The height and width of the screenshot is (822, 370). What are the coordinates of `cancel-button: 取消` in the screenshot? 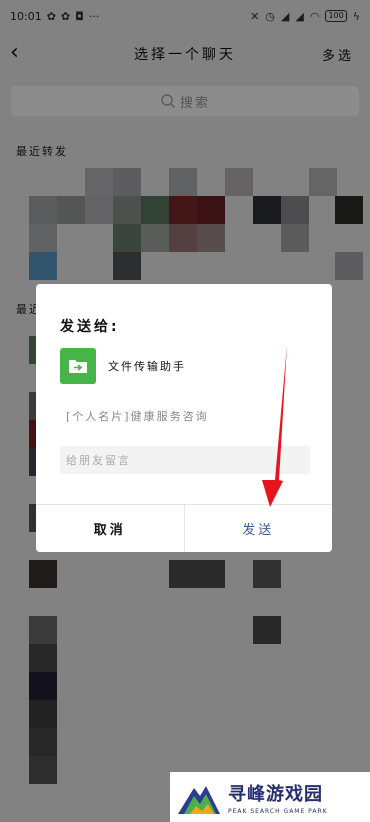 It's located at (110, 528).